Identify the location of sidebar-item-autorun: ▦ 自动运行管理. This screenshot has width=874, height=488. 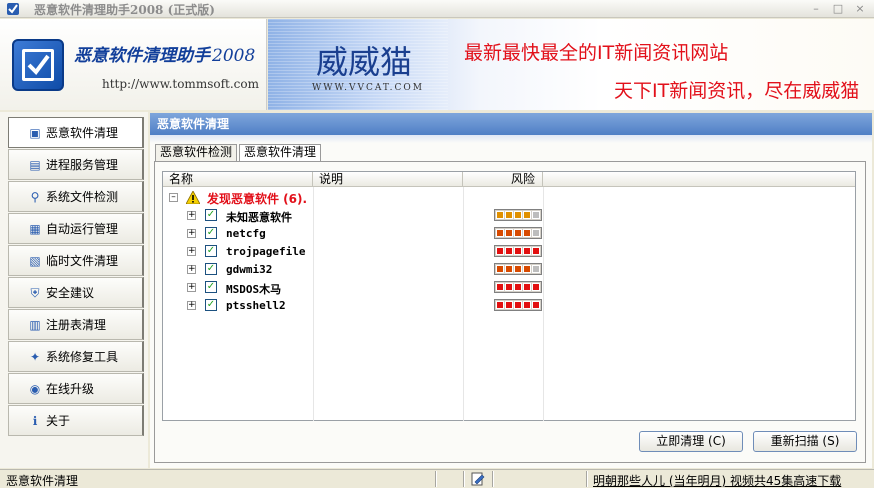
(76, 228).